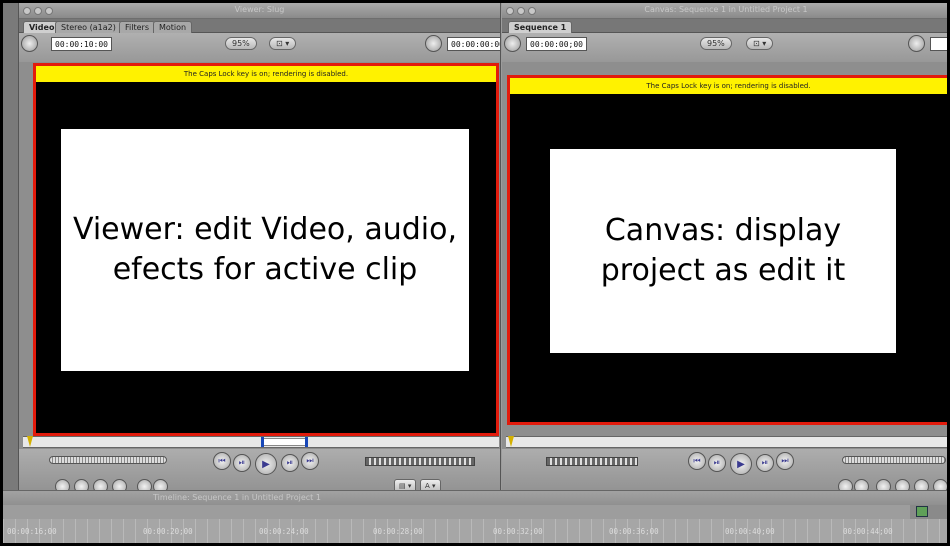 The image size is (950, 546). I want to click on tab-motion: Motion, so click(173, 27).